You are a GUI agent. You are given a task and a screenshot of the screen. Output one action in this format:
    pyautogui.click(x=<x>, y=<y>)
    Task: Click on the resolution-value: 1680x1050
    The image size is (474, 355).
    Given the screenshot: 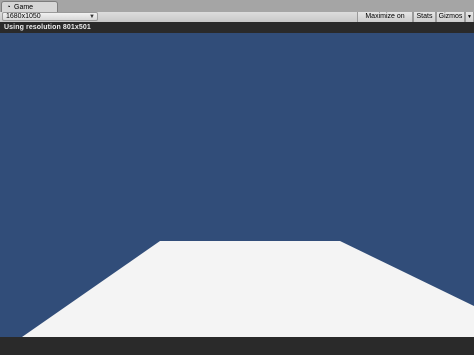 What is the action you would take?
    pyautogui.click(x=23, y=16)
    